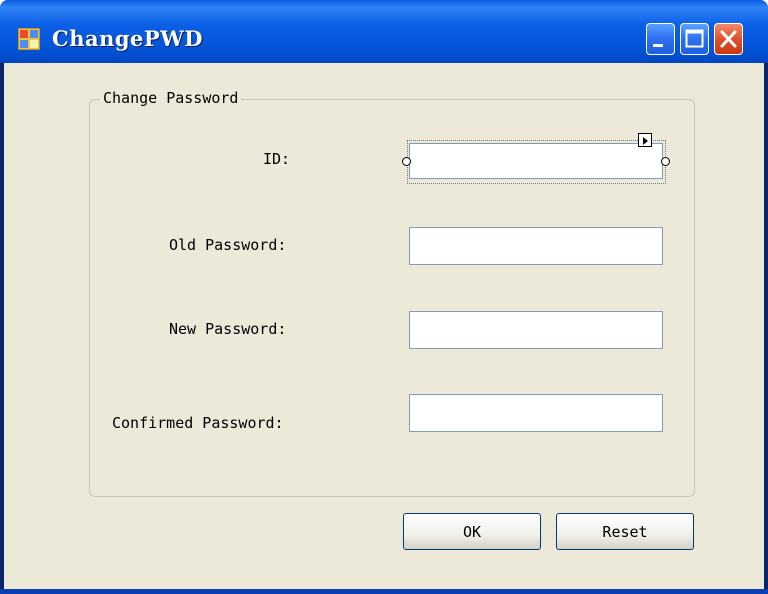 This screenshot has width=768, height=594. I want to click on smart-tag-button, so click(645, 140).